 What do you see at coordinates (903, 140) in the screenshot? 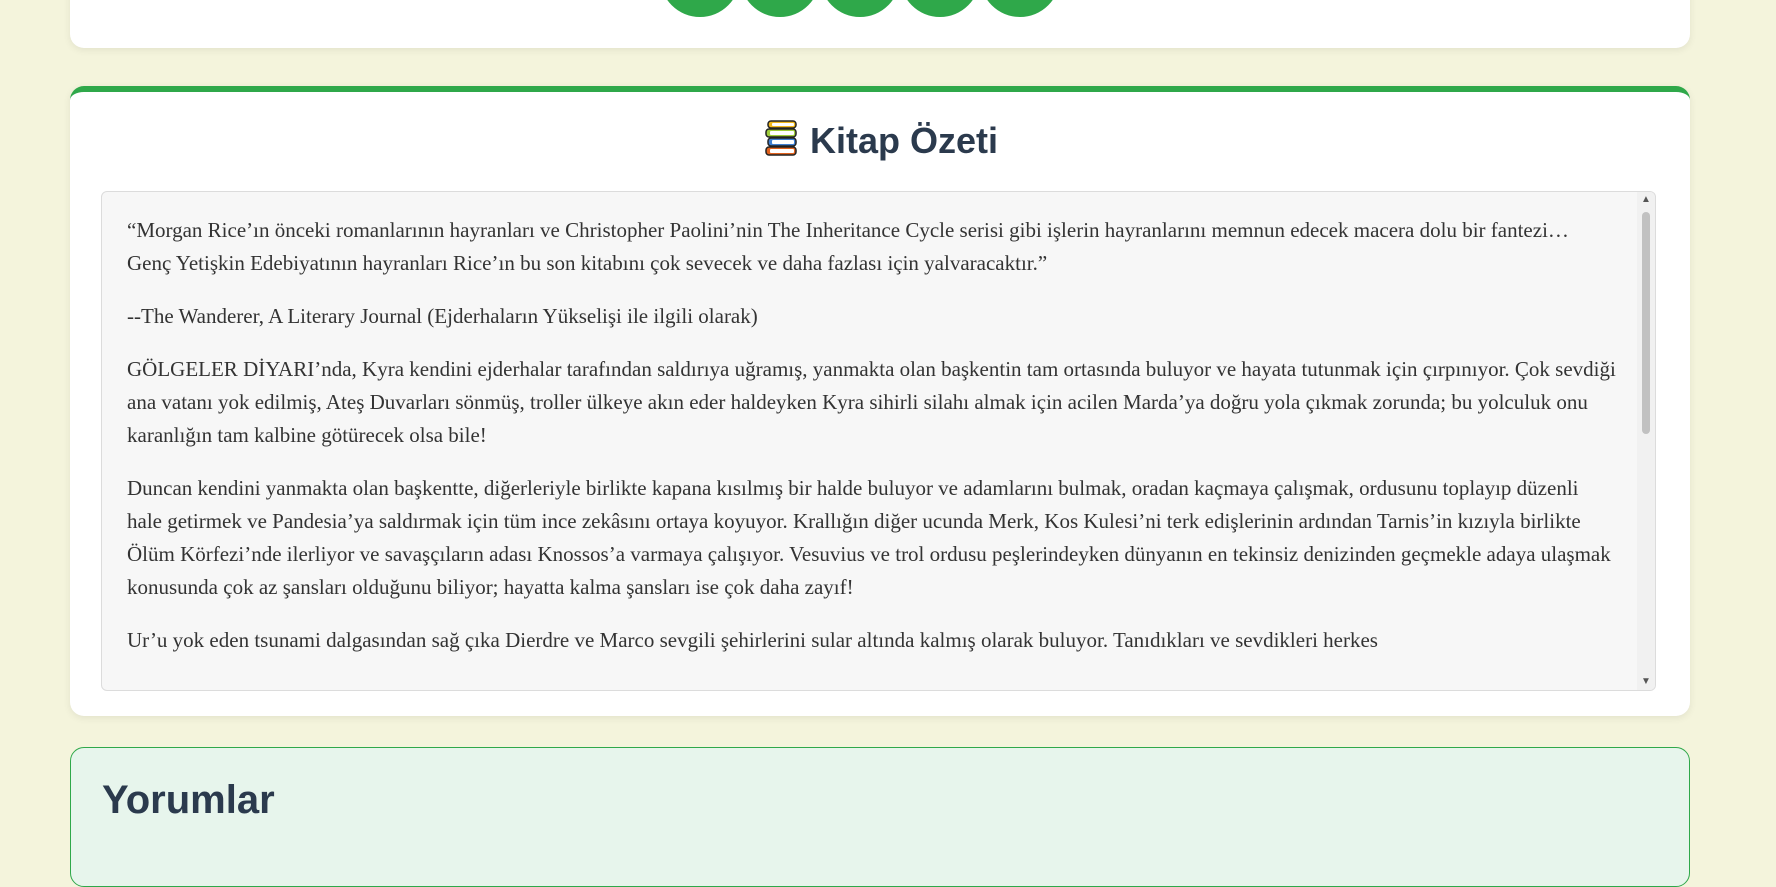
I see `summary-title: Kitap Özeti` at bounding box center [903, 140].